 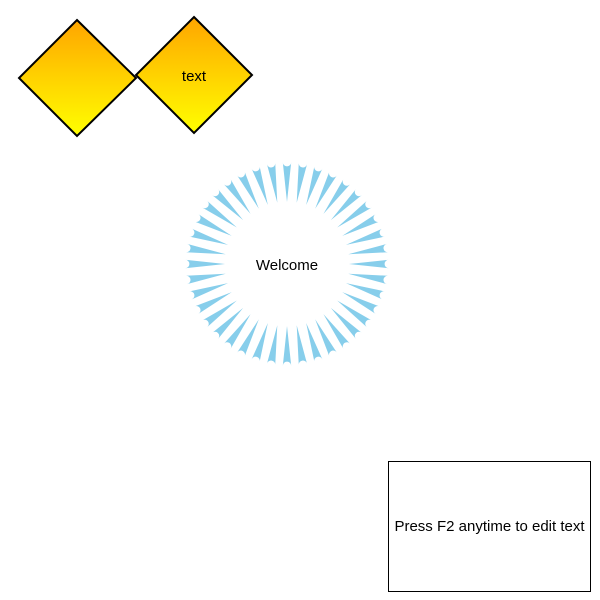 I want to click on text-box-shape: Press F2 anytime to edit text, so click(x=489, y=526).